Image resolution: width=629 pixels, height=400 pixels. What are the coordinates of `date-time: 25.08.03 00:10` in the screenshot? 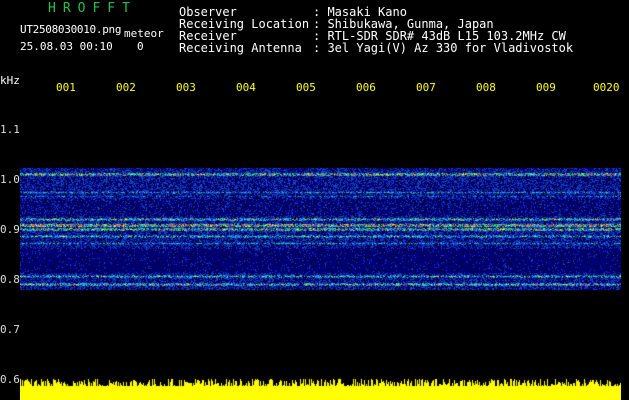 It's located at (66, 46).